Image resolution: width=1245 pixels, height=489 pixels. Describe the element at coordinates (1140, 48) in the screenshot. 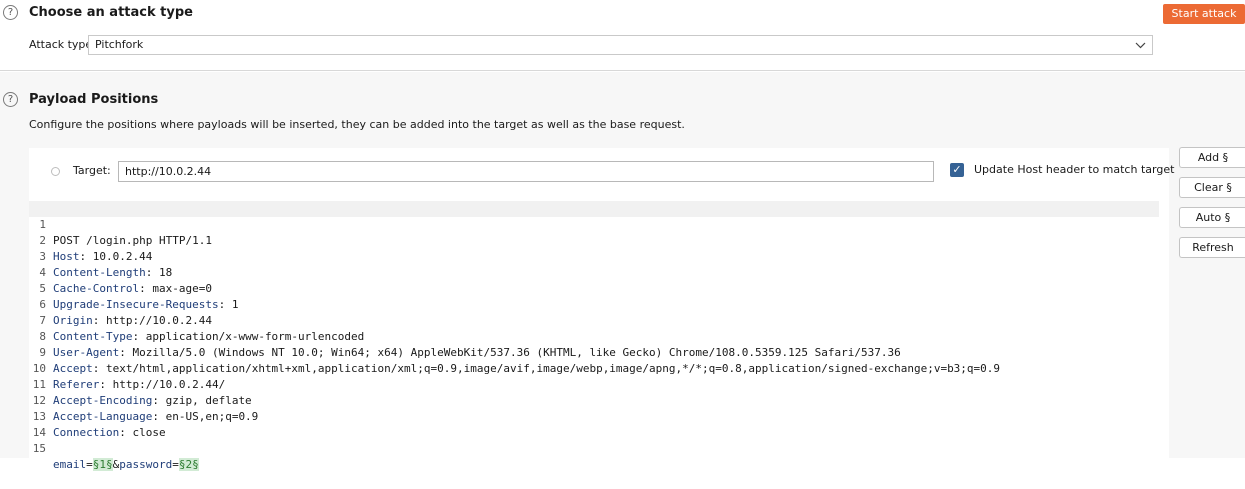

I see `chevron-down-icon` at that location.